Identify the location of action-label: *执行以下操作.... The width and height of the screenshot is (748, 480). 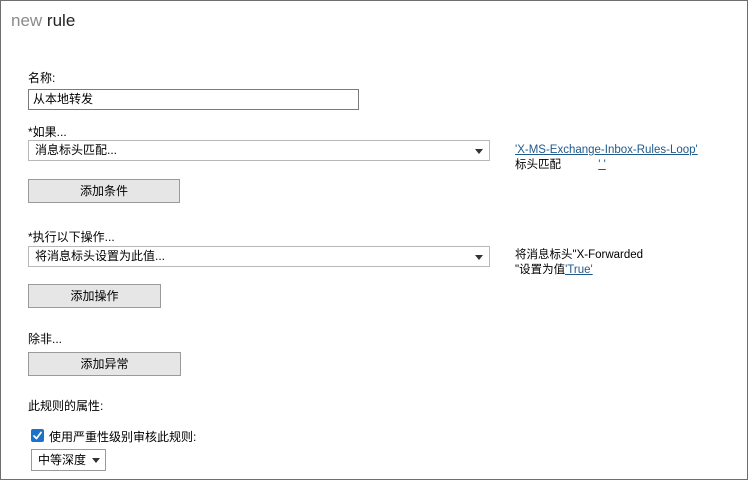
(71, 237).